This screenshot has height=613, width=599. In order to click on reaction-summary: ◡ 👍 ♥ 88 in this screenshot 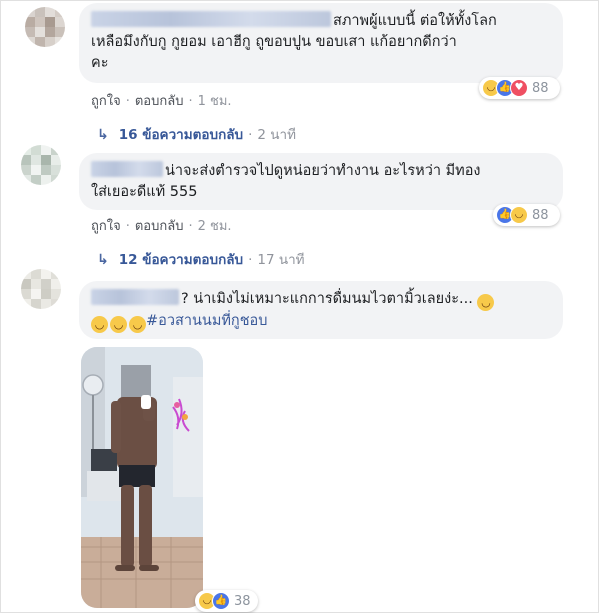, I will do `click(519, 88)`.